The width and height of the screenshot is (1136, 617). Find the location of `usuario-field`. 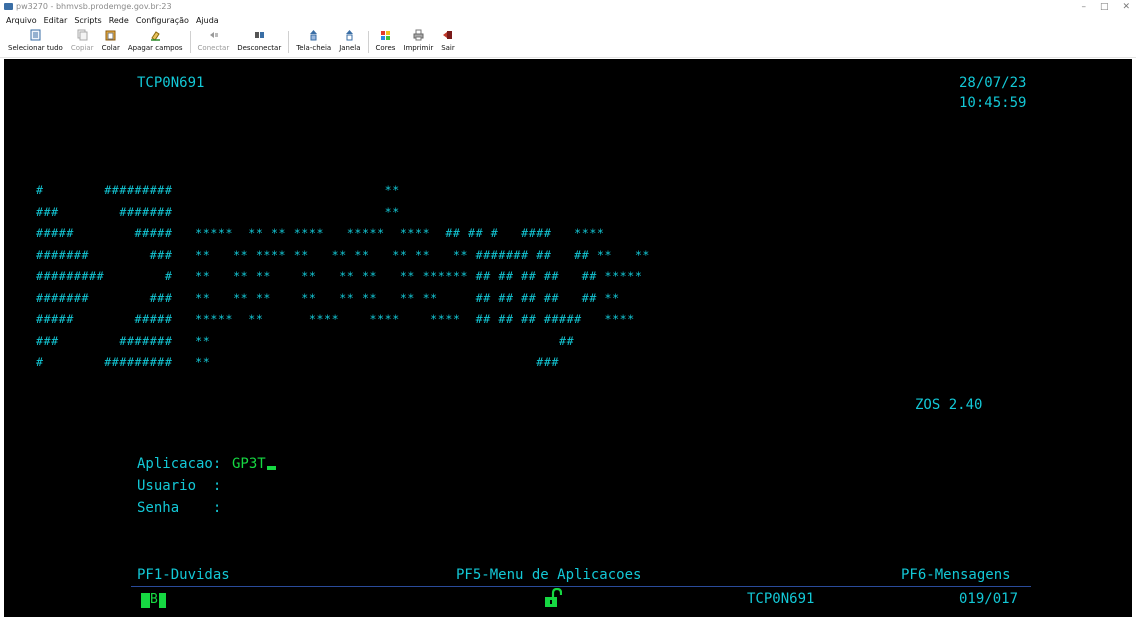

usuario-field is located at coordinates (330, 486).